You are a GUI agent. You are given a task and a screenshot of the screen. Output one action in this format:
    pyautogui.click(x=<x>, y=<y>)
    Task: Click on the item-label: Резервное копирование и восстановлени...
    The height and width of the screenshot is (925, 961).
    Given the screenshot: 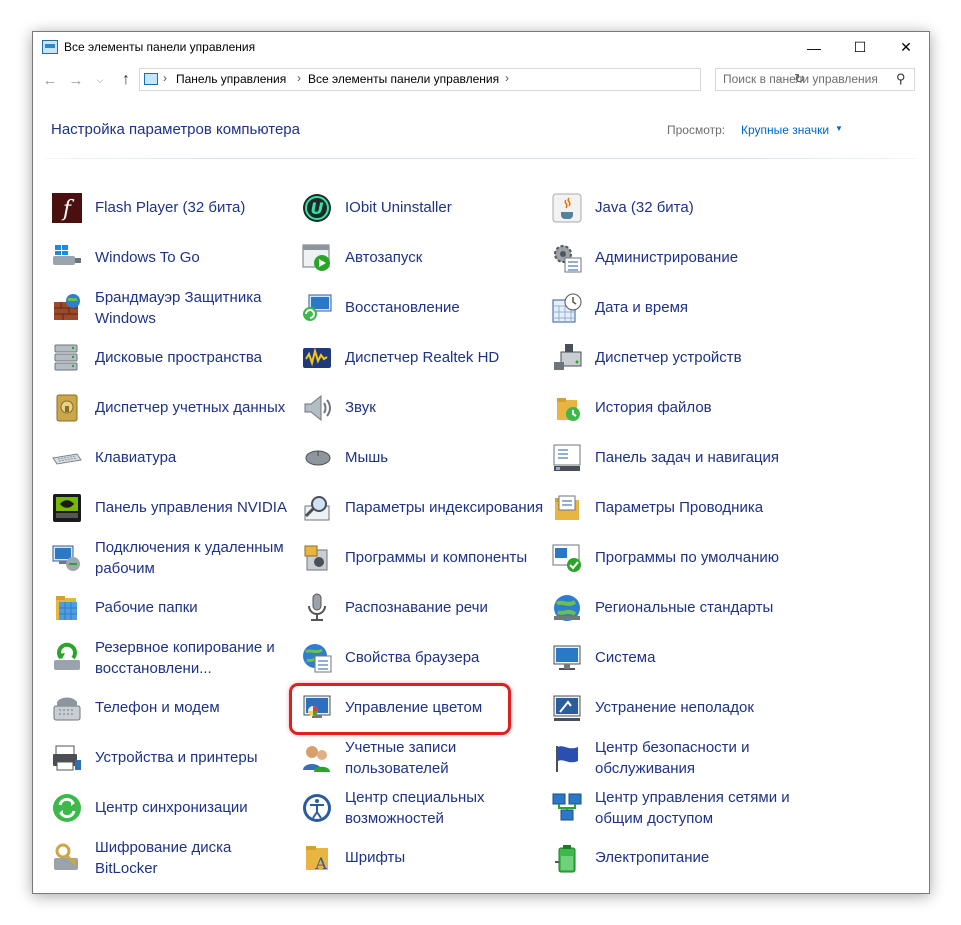 What is the action you would take?
    pyautogui.click(x=195, y=658)
    